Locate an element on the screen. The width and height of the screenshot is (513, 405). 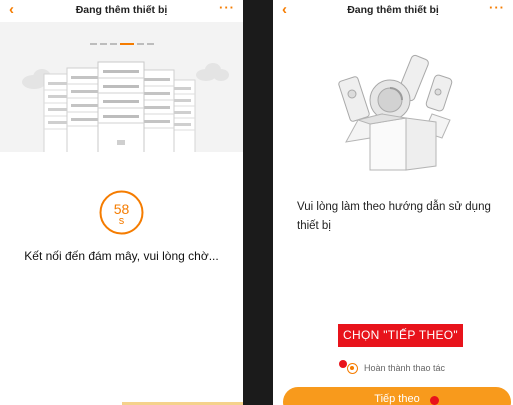
radio-checked-icon is located at coordinates (352, 368).